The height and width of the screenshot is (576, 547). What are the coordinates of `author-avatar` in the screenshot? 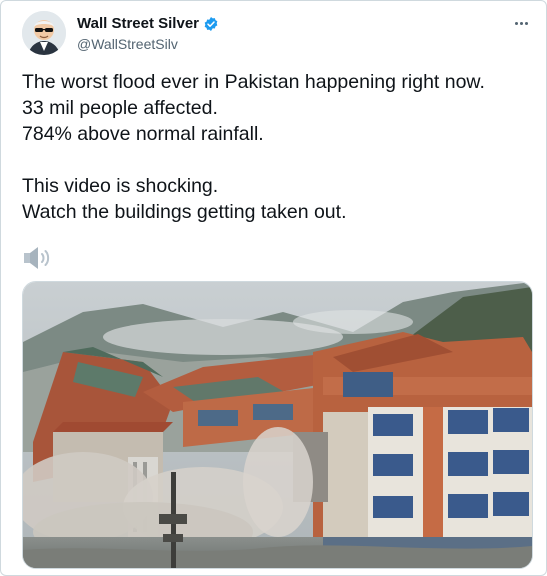 It's located at (44, 33).